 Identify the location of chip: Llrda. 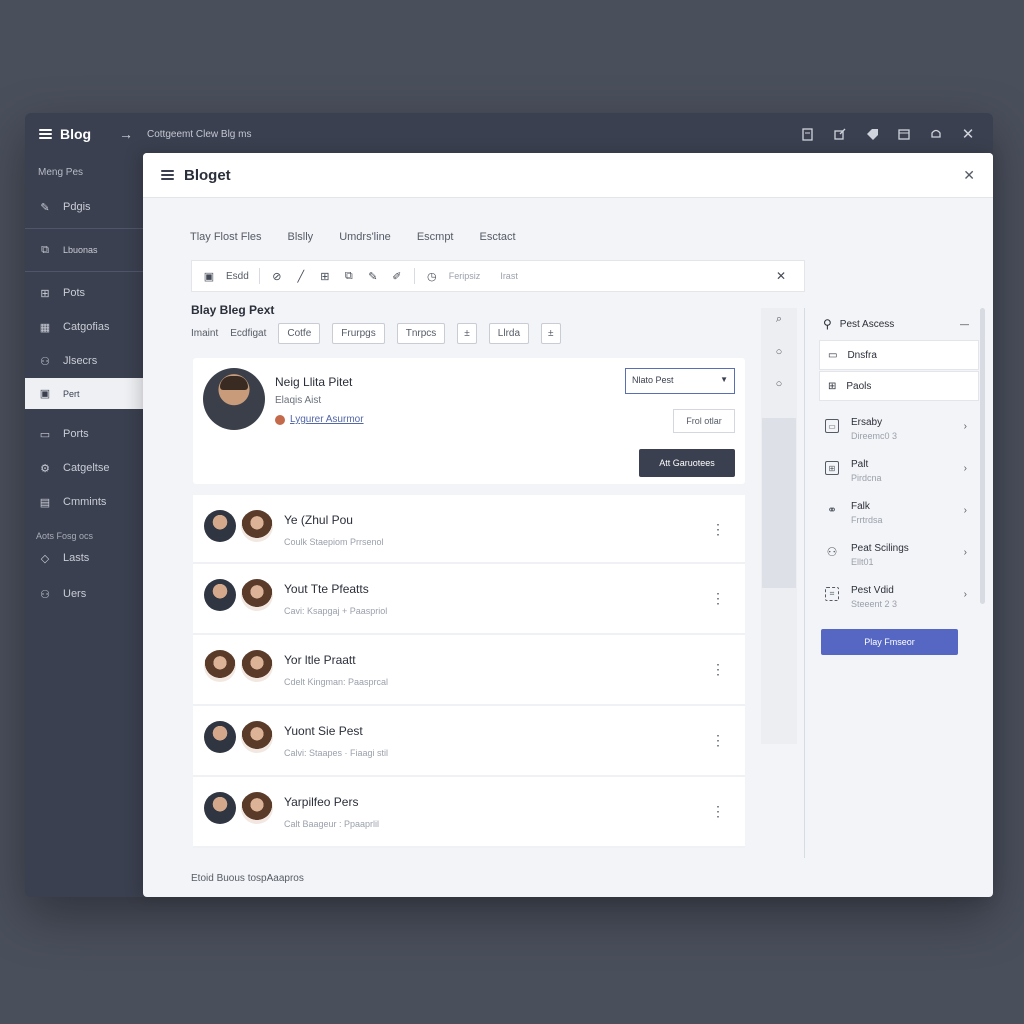
(509, 333).